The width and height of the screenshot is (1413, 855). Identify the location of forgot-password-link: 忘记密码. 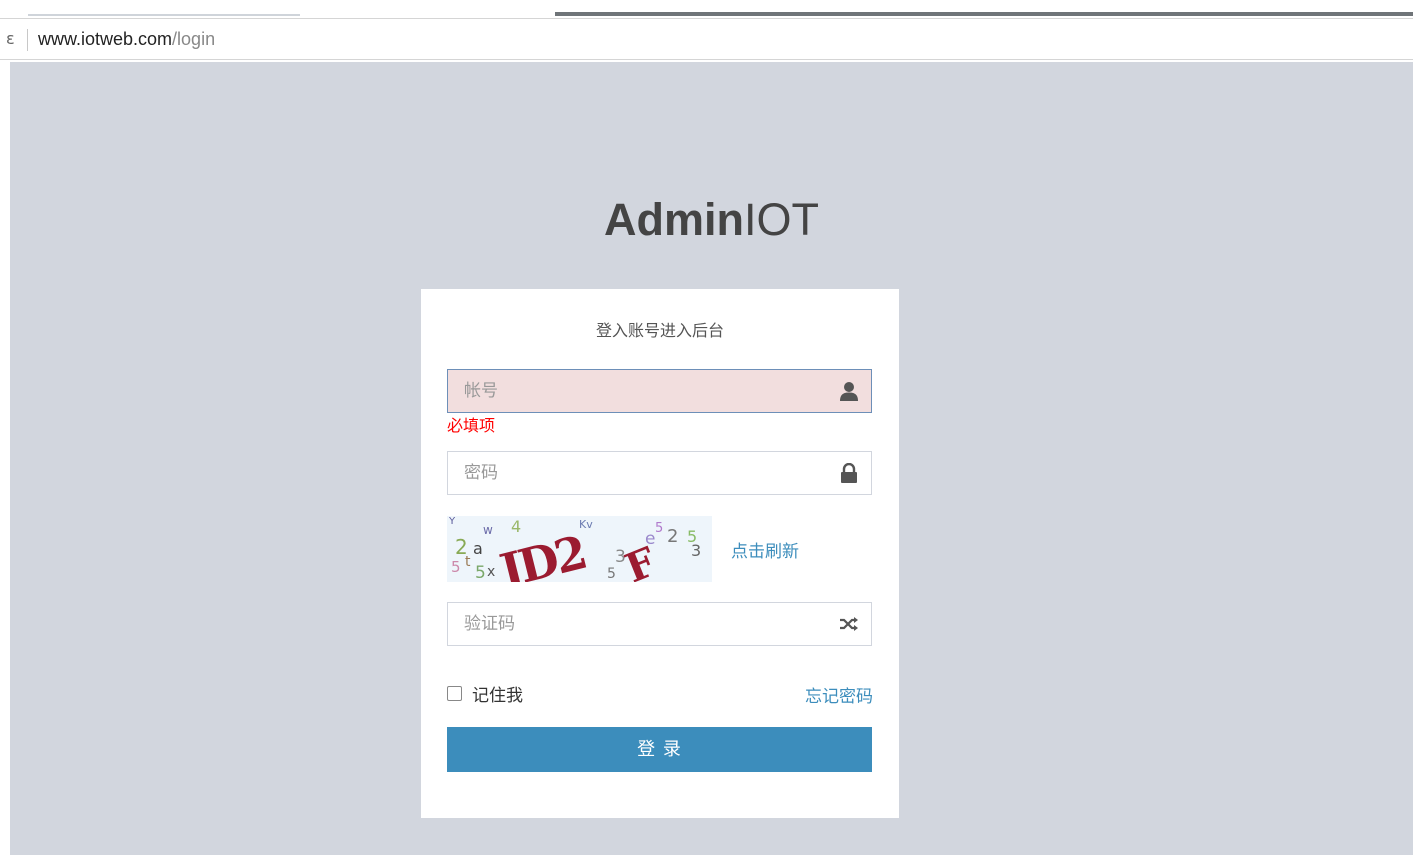
(839, 694).